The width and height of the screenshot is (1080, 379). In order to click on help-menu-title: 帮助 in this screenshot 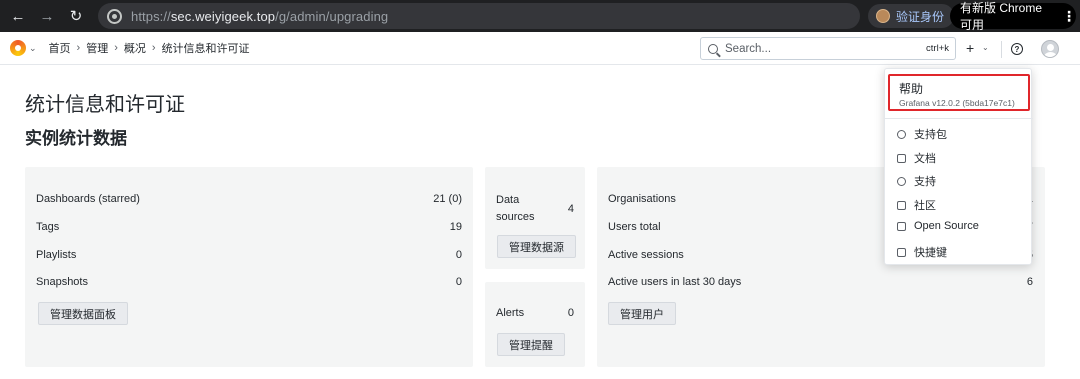, I will do `click(911, 89)`.